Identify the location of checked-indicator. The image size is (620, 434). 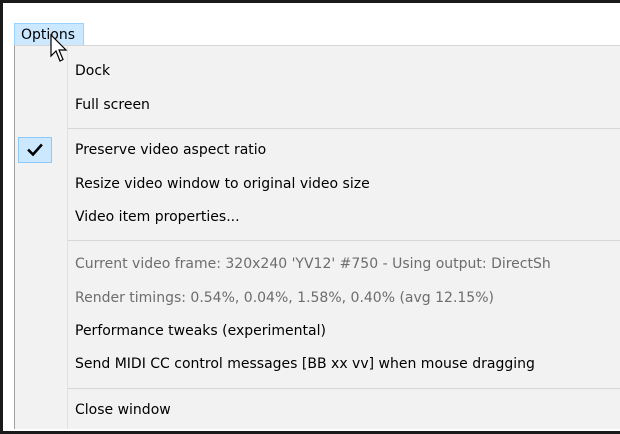
(35, 150).